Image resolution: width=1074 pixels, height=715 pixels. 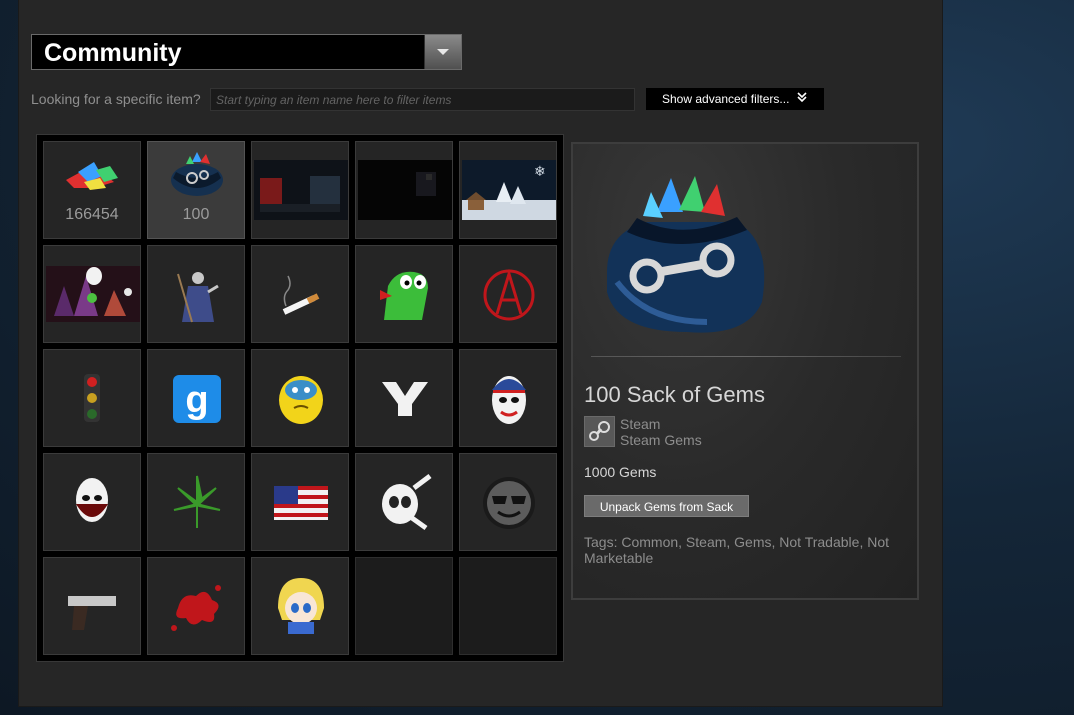 I want to click on halloween-background-icon, so click(x=93, y=294).